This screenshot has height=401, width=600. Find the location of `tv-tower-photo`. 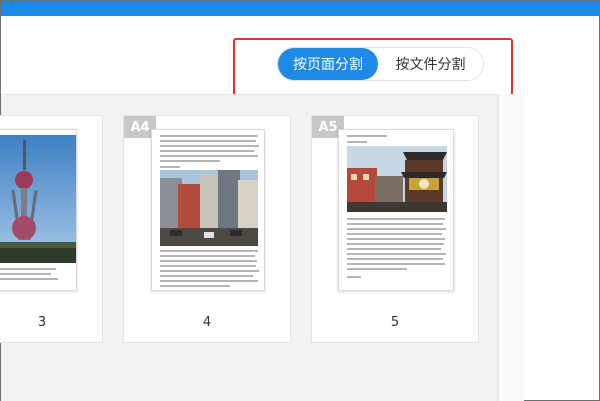

tv-tower-photo is located at coordinates (38, 207).